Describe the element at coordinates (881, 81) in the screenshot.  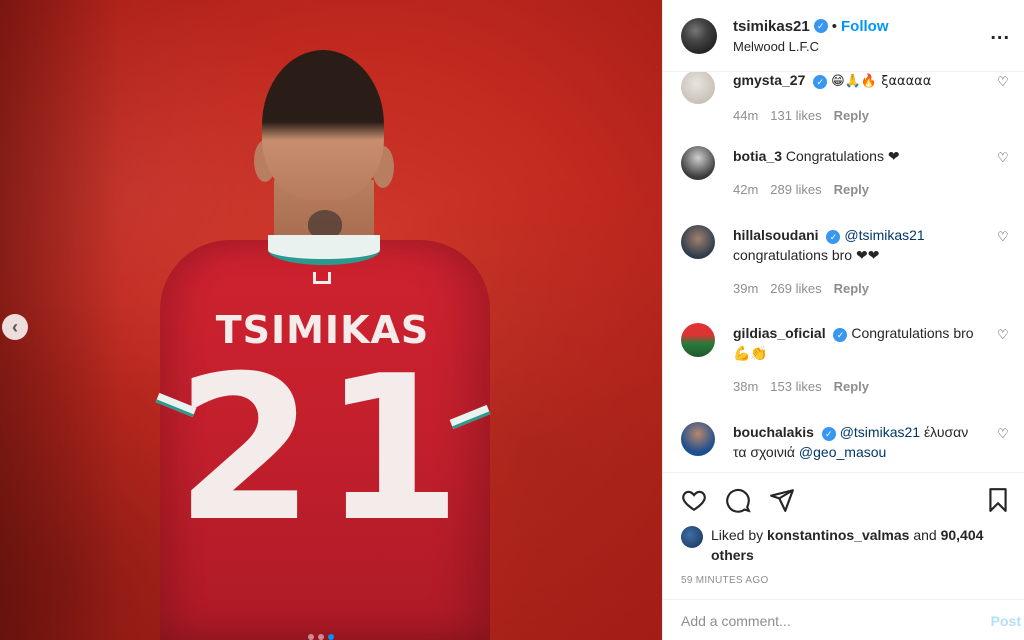
I see `comment-text: 😁🙏🔥 ξααααα` at that location.